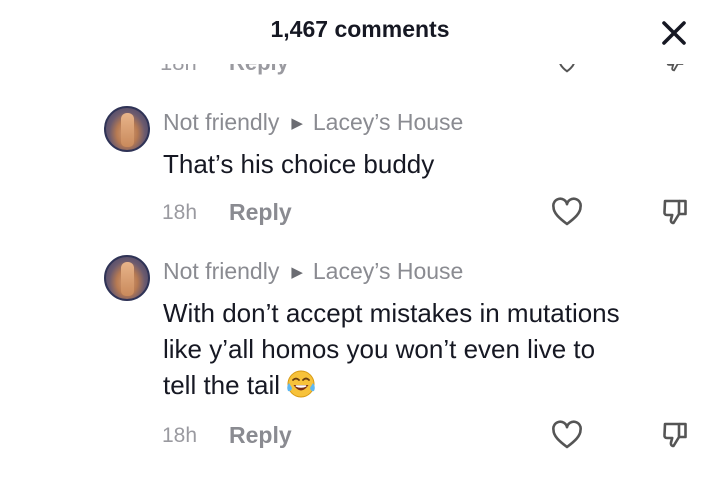 The height and width of the screenshot is (479, 720). I want to click on face-with-tears-of-joy-emoji, so click(301, 384).